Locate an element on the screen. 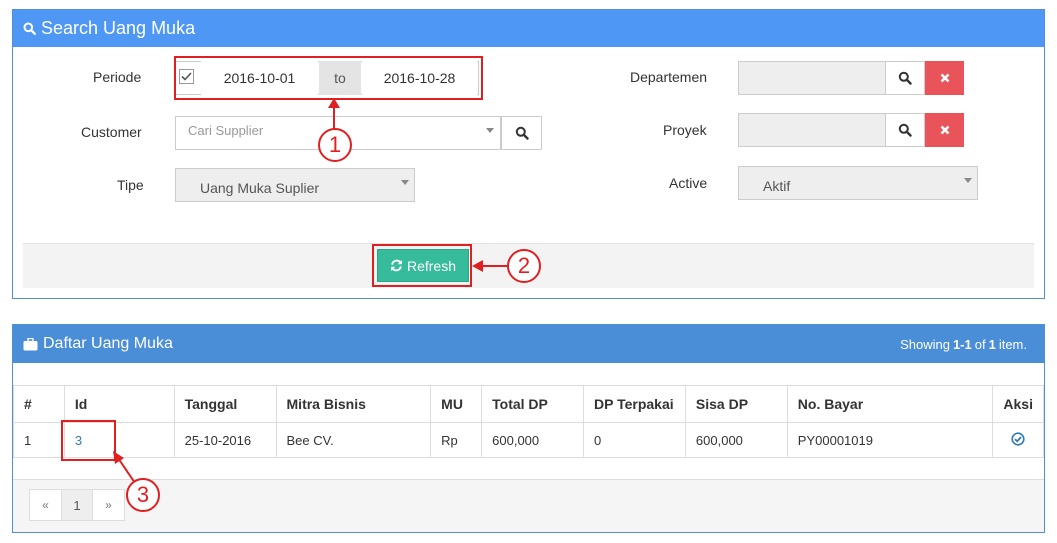 This screenshot has height=543, width=1057. summary-text: Showing 1-1 of 1 item. is located at coordinates (963, 344).